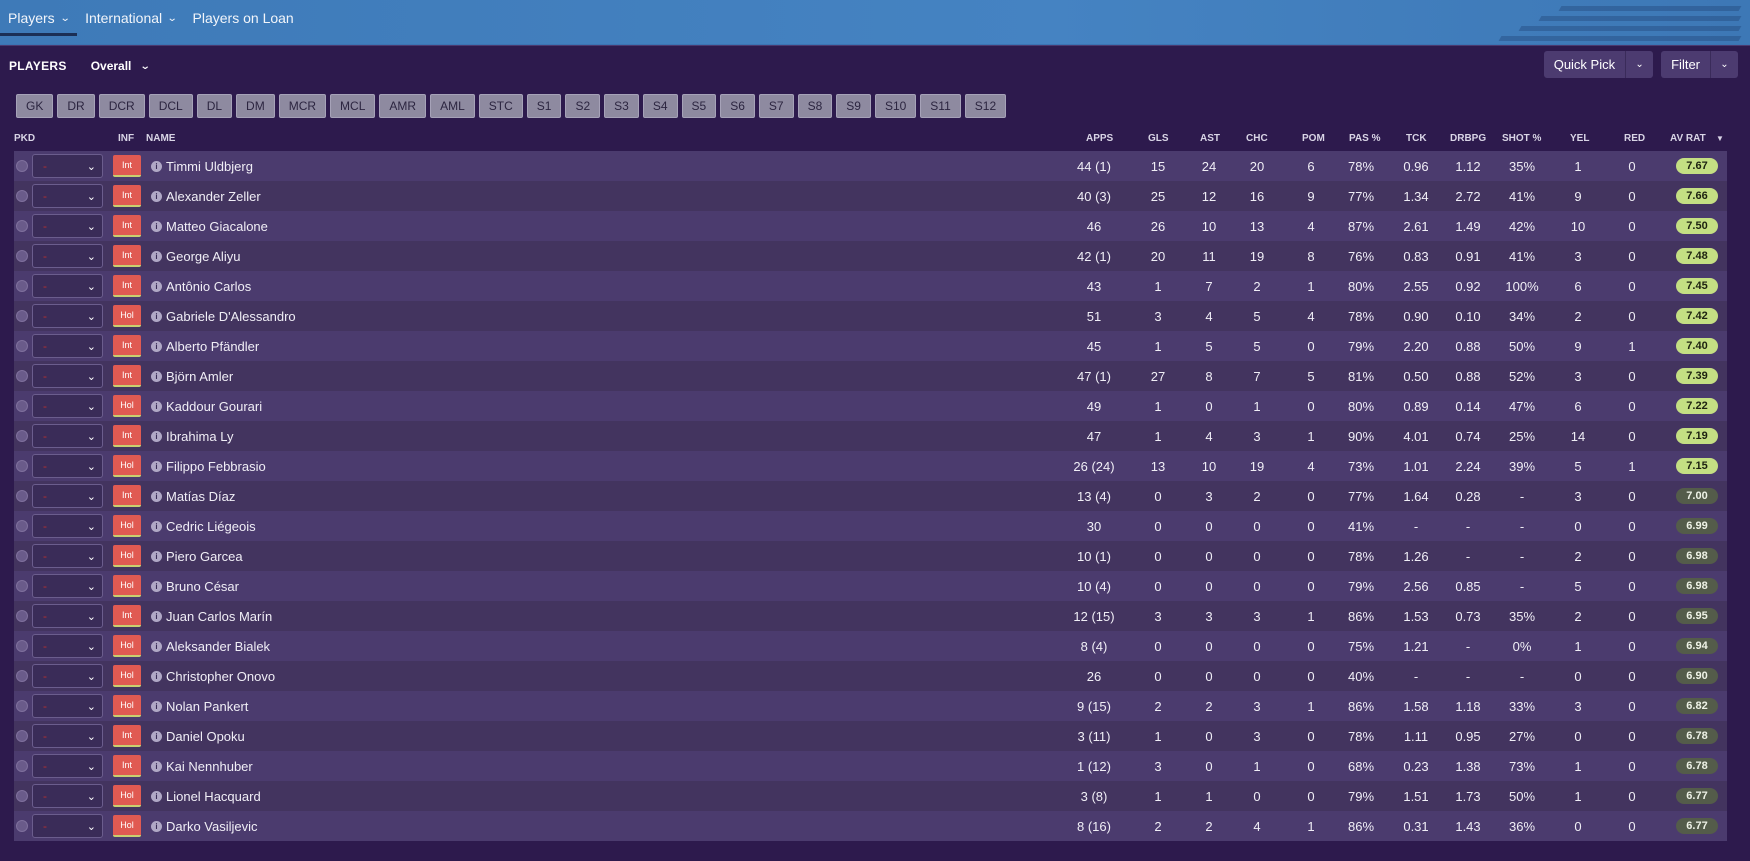  Describe the element at coordinates (940, 106) in the screenshot. I see `position-button-s11: S11` at that location.